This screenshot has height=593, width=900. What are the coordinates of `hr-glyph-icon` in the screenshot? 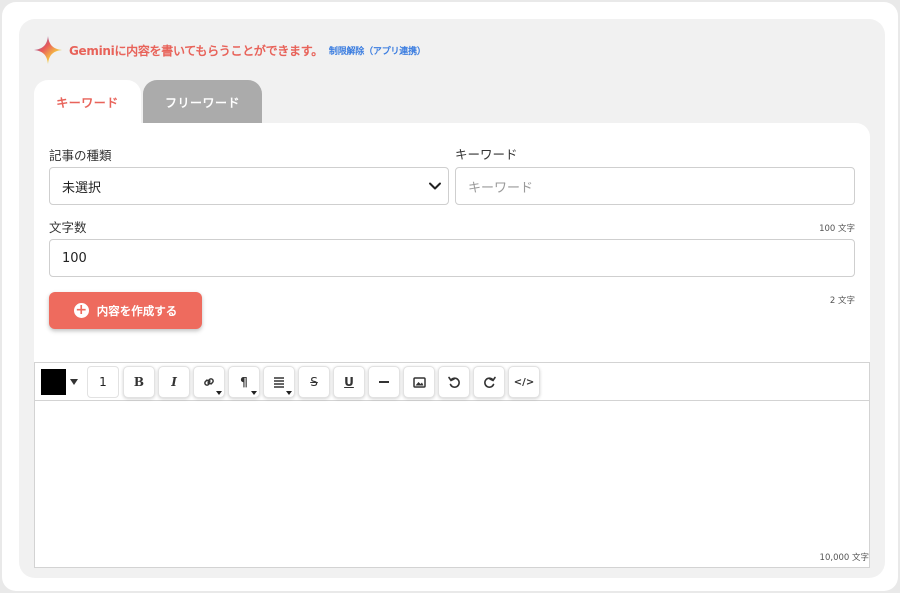 It's located at (384, 382).